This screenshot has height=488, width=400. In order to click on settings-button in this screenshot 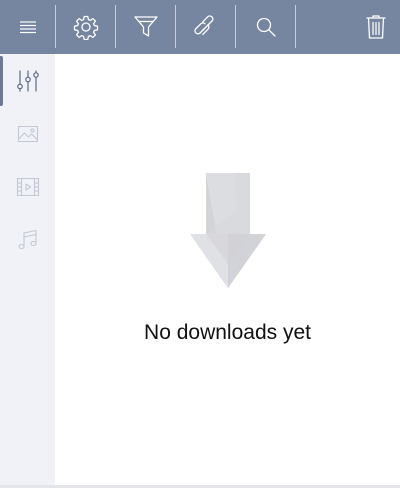, I will do `click(85, 27)`.